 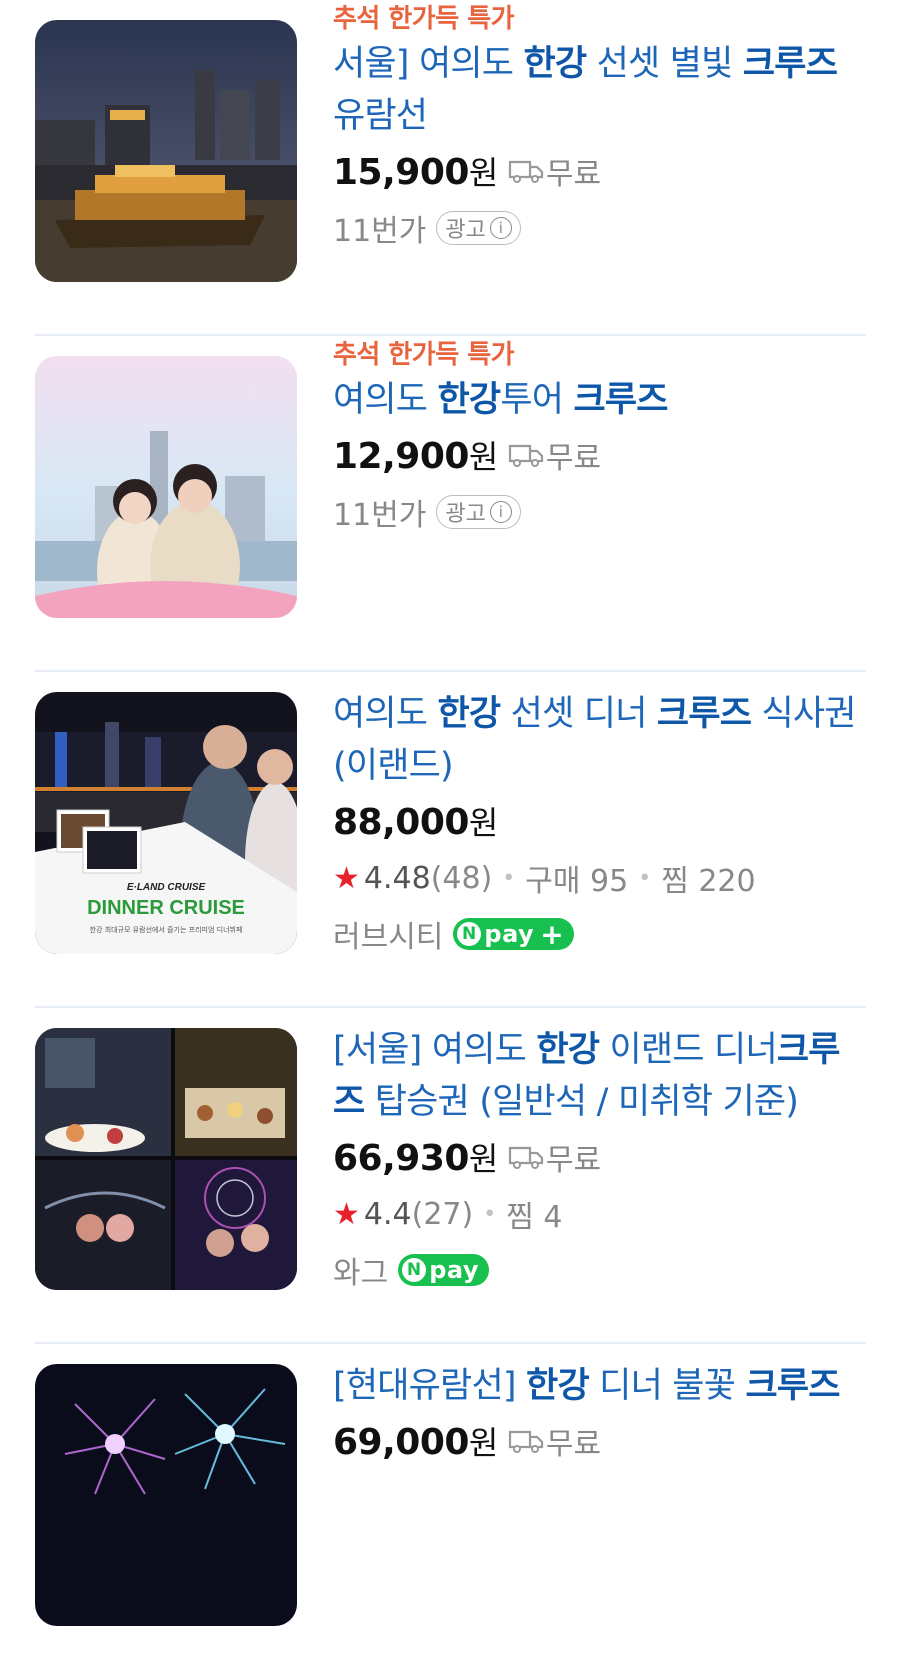 What do you see at coordinates (360, 1270) in the screenshot?
I see `seller-name: 와그` at bounding box center [360, 1270].